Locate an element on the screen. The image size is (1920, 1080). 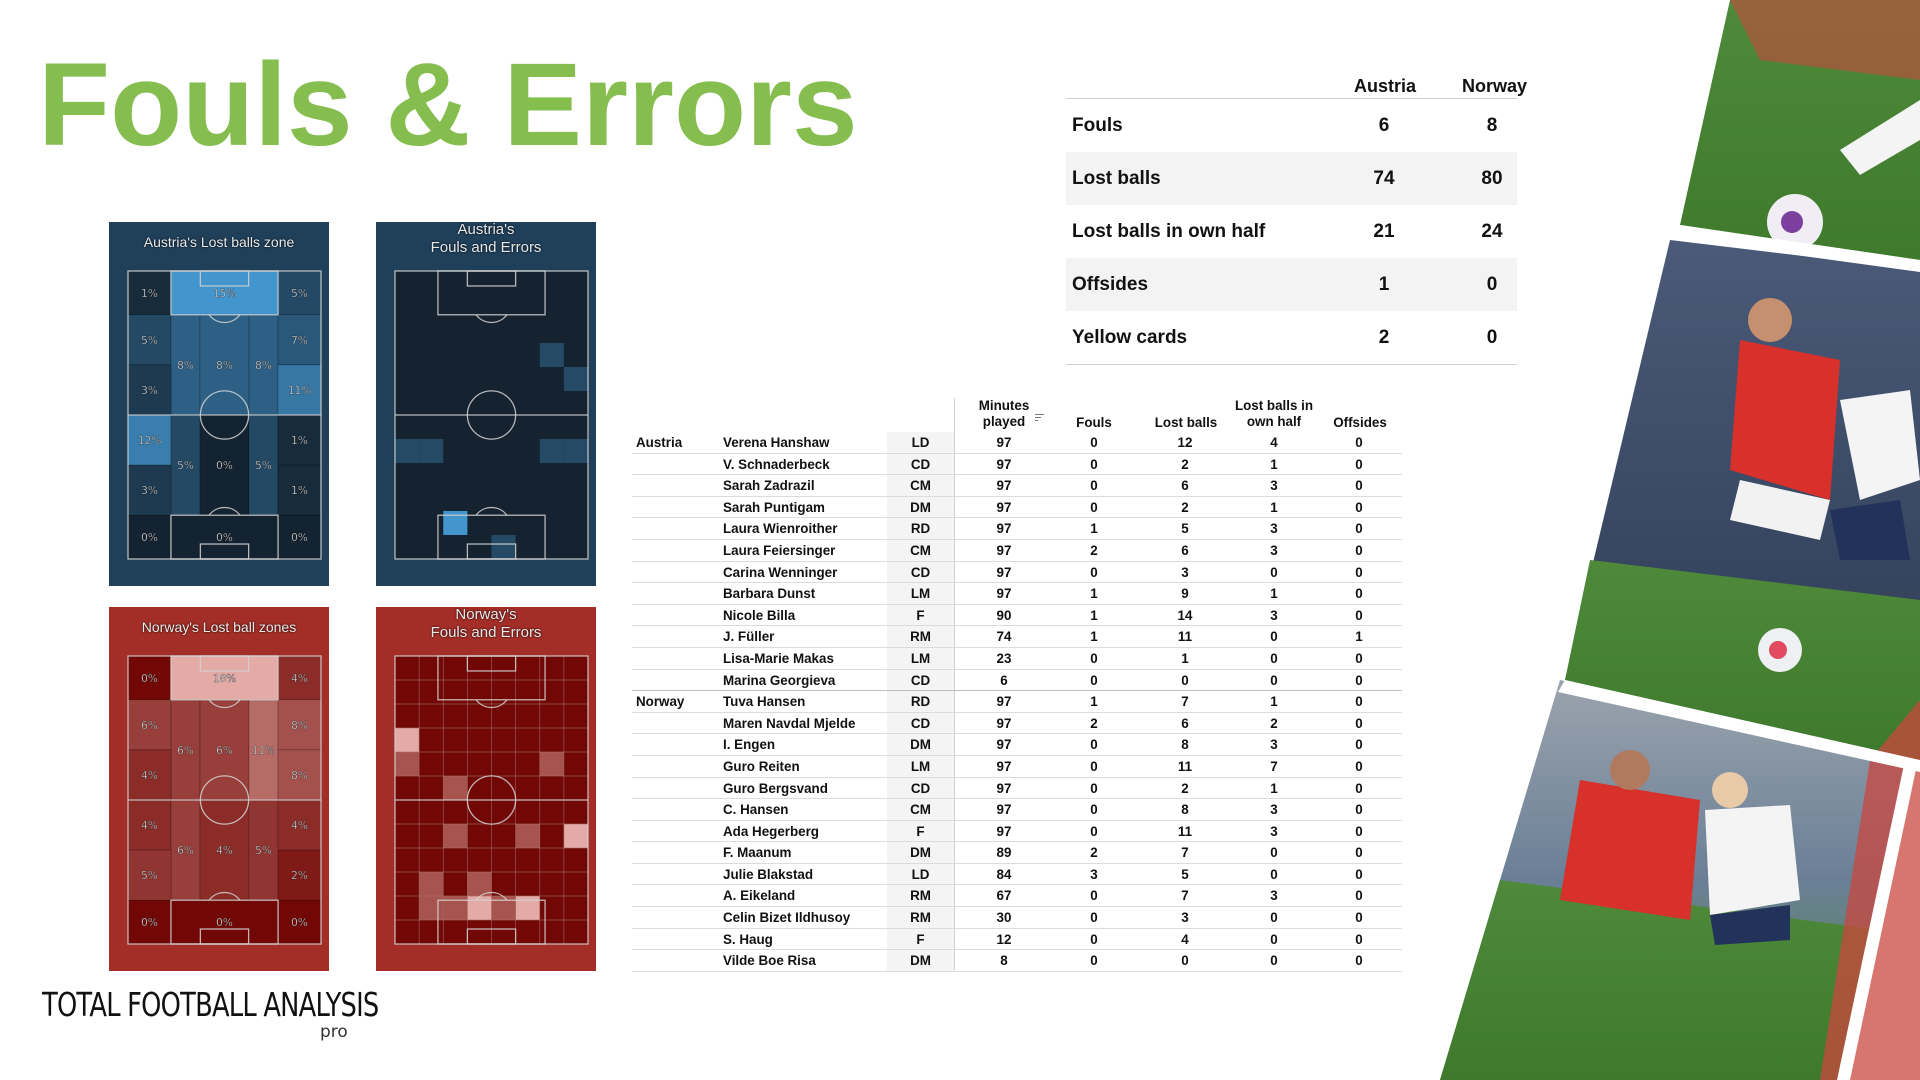
zone-percent-label: 6% is located at coordinates (185, 751).